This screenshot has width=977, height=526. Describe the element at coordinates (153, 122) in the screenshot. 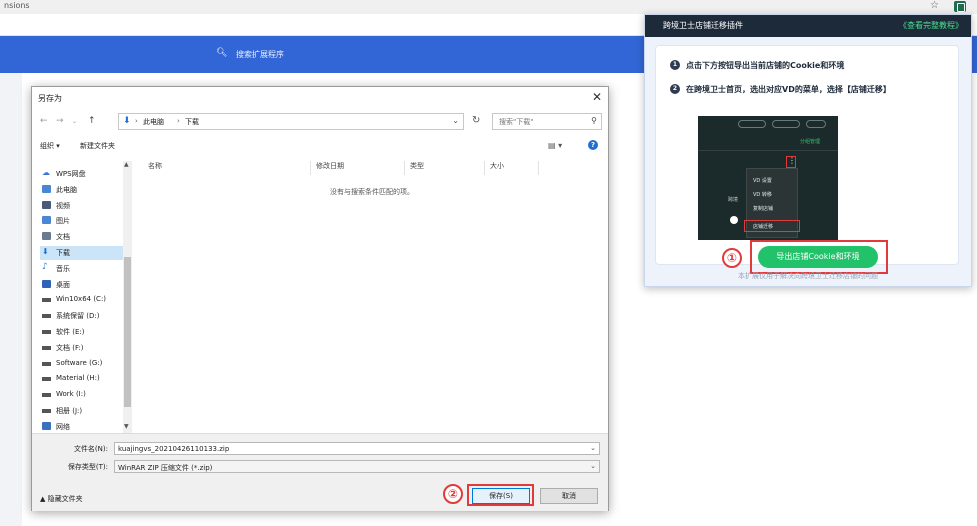

I see `breadcrumb-this-pc: 此电脑` at that location.